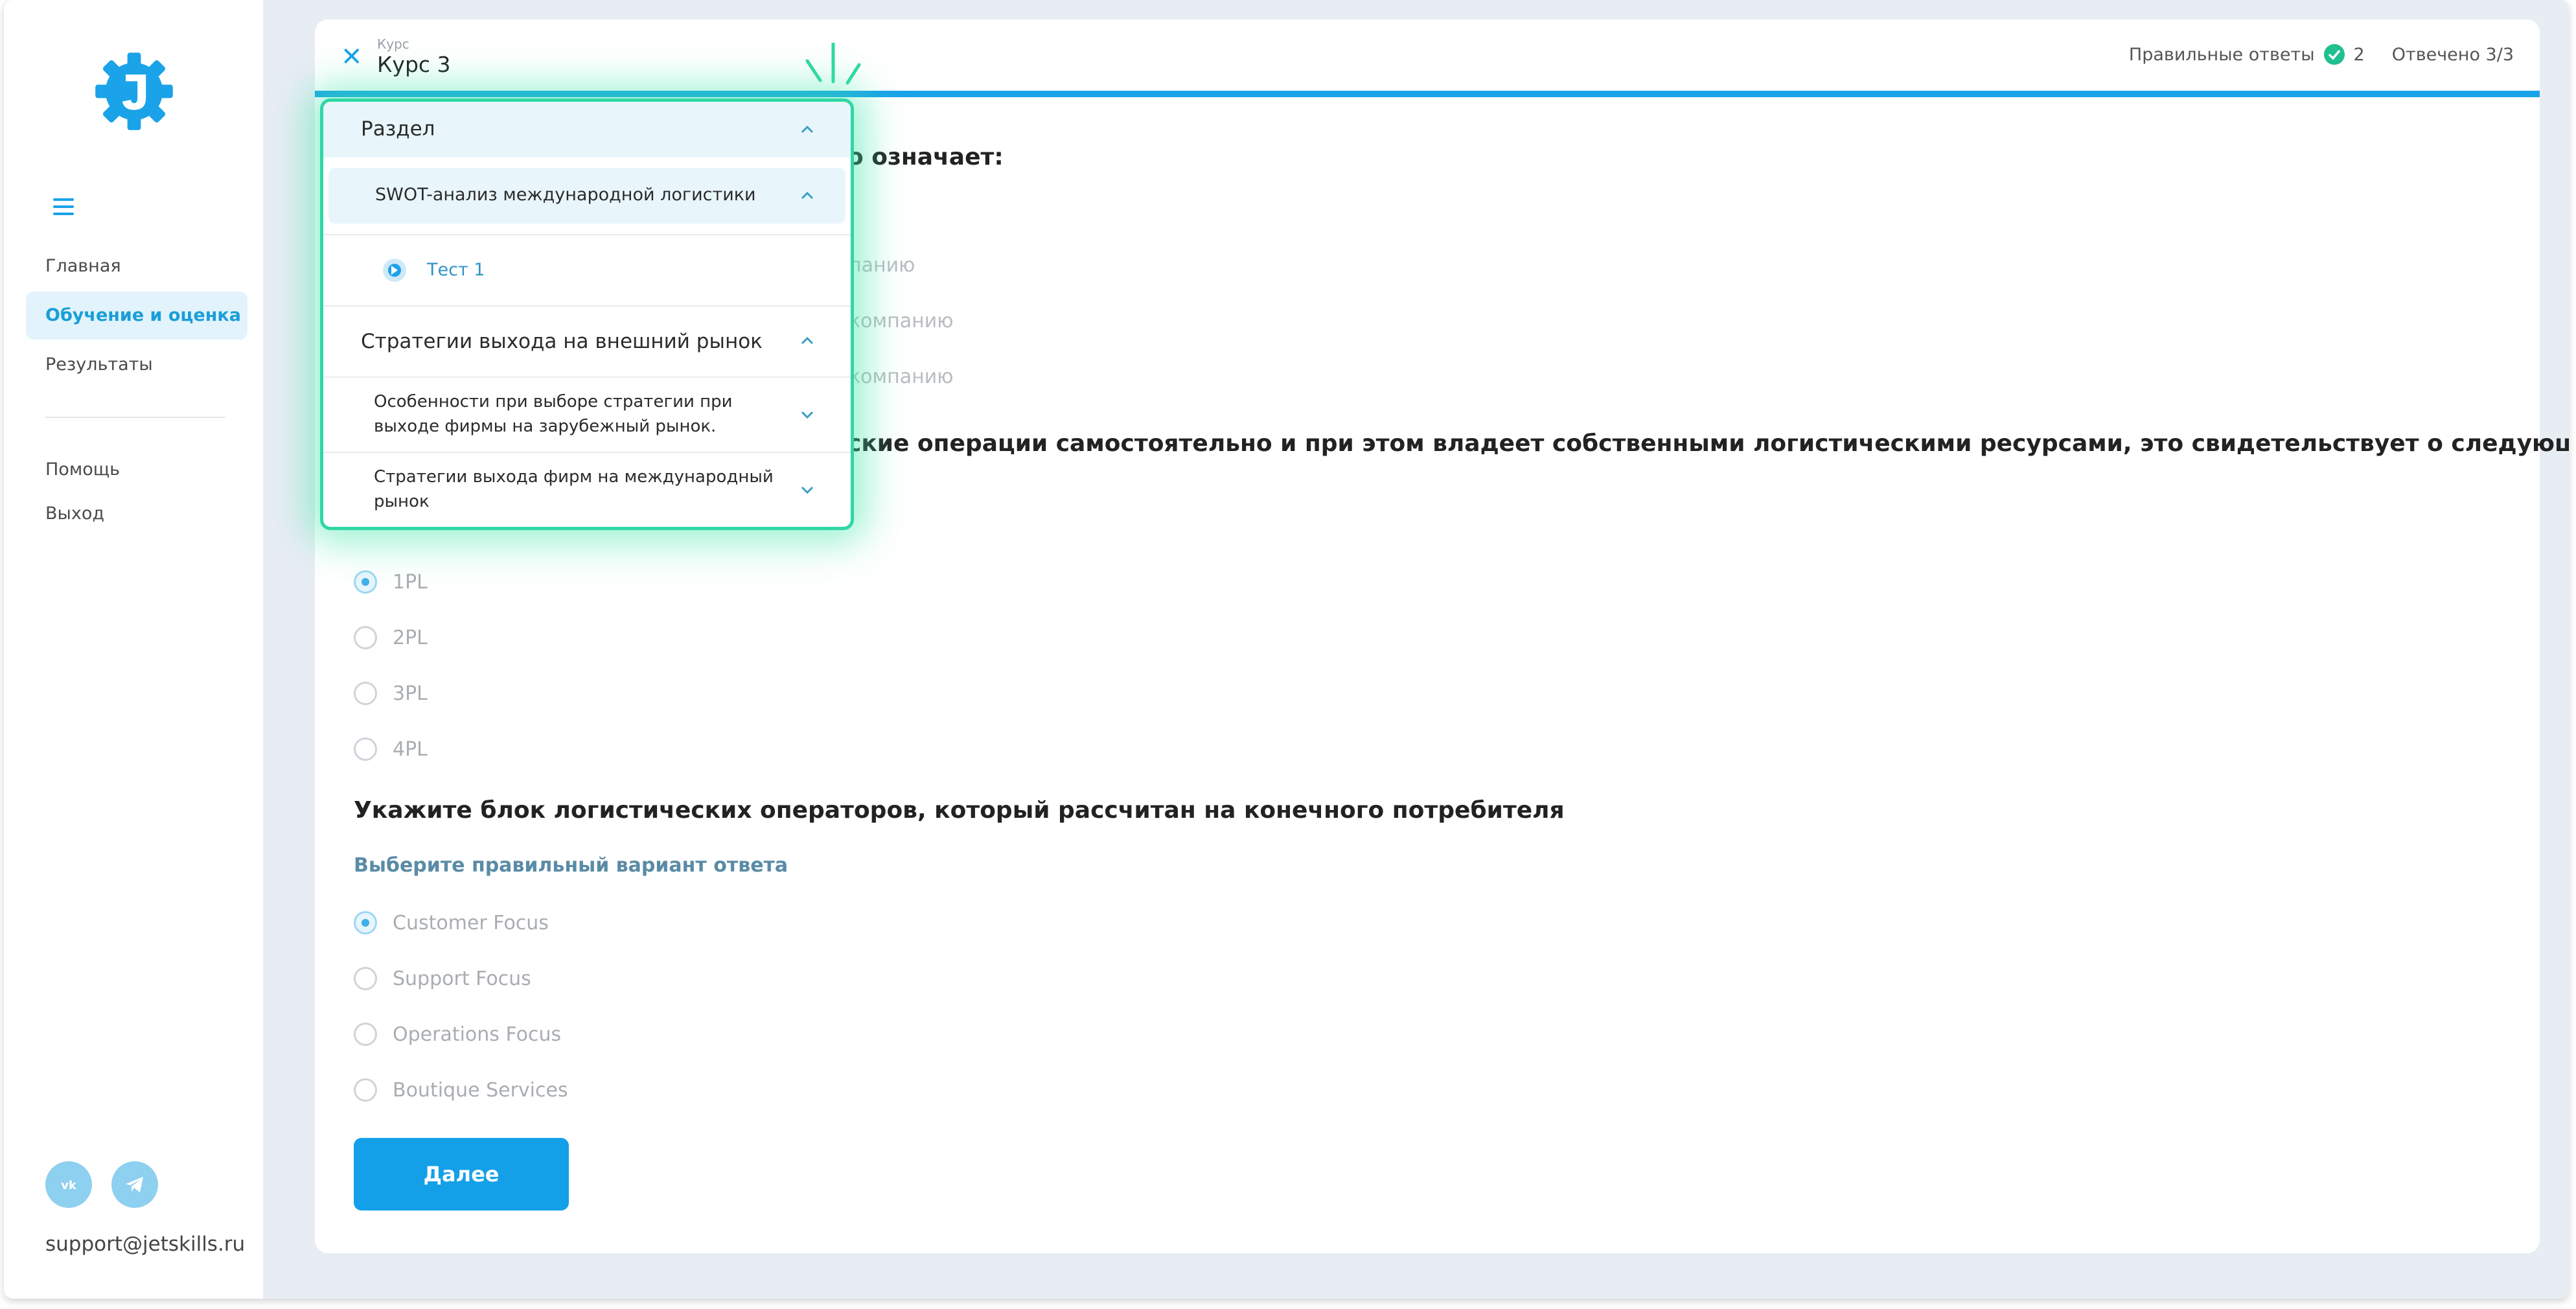 Image resolution: width=2576 pixels, height=1309 pixels. I want to click on subsection-label-line2: выходе фирмы на зарубежный рынок., so click(545, 427).